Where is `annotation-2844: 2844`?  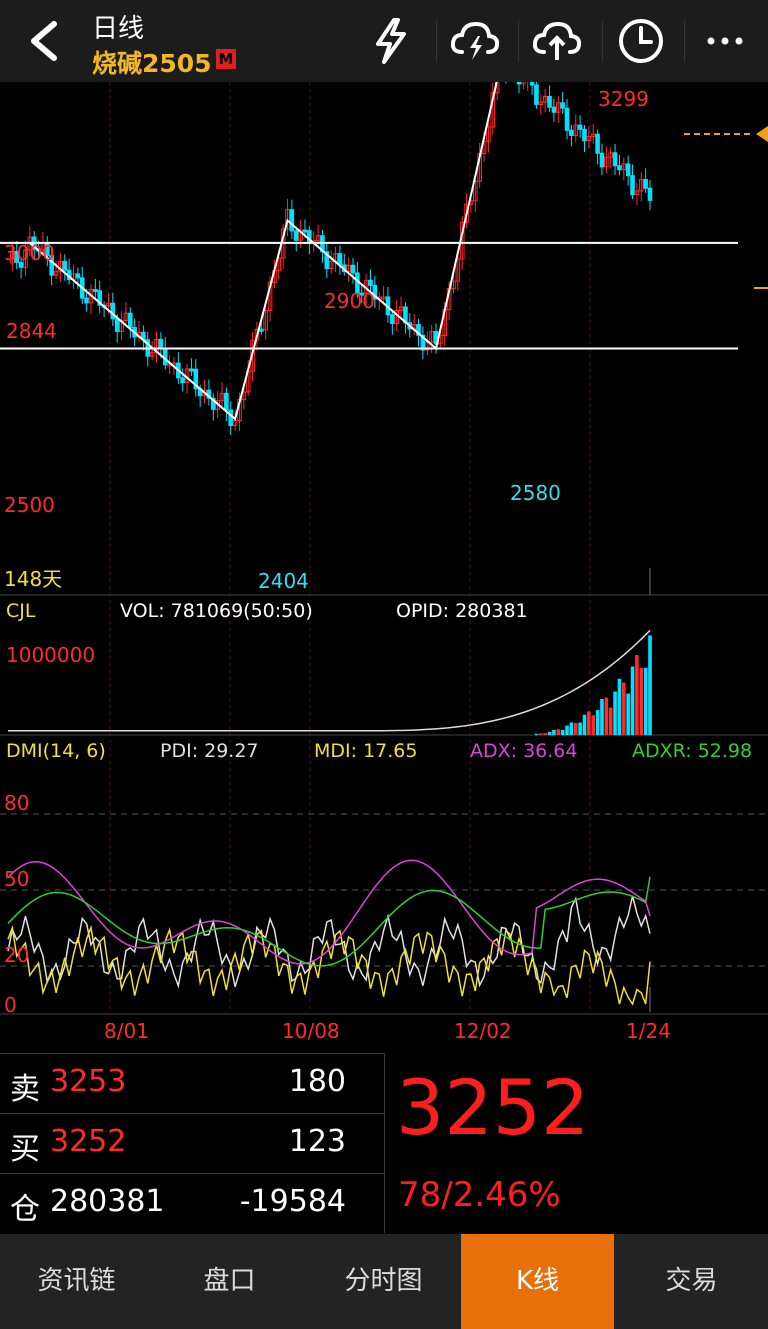 annotation-2844: 2844 is located at coordinates (31, 331).